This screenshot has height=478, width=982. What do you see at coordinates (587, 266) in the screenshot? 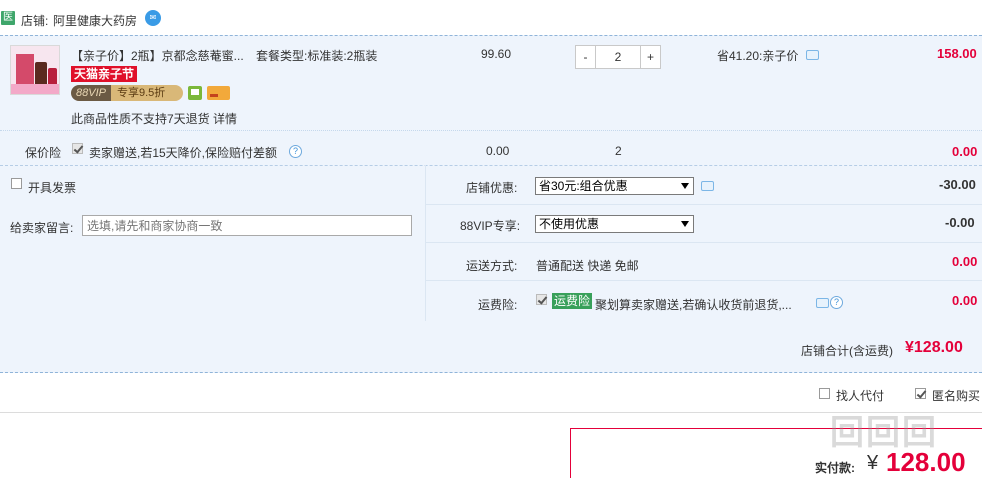
I see `shipping-value: 普通配送 快递 免邮` at bounding box center [587, 266].